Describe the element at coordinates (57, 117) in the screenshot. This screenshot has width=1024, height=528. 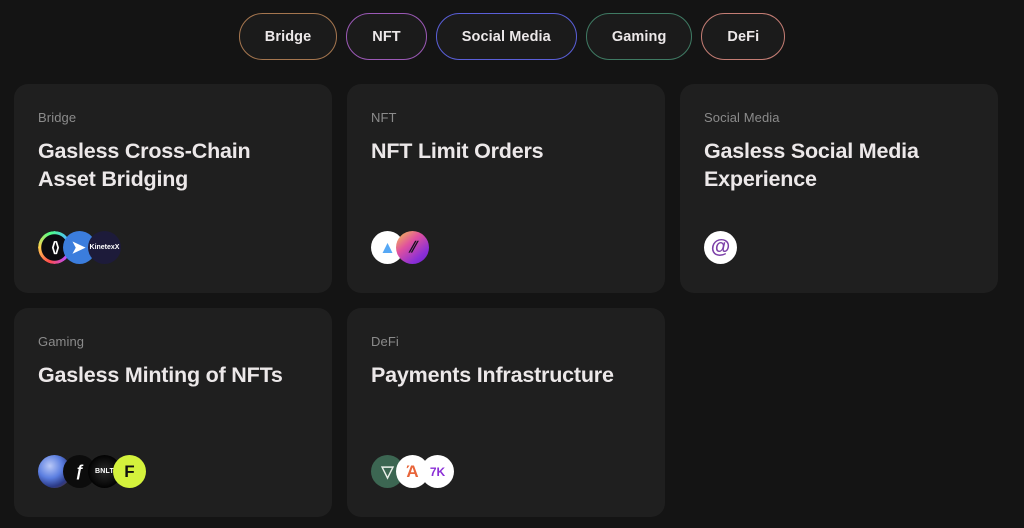
I see `card-category-label: Bridge` at that location.